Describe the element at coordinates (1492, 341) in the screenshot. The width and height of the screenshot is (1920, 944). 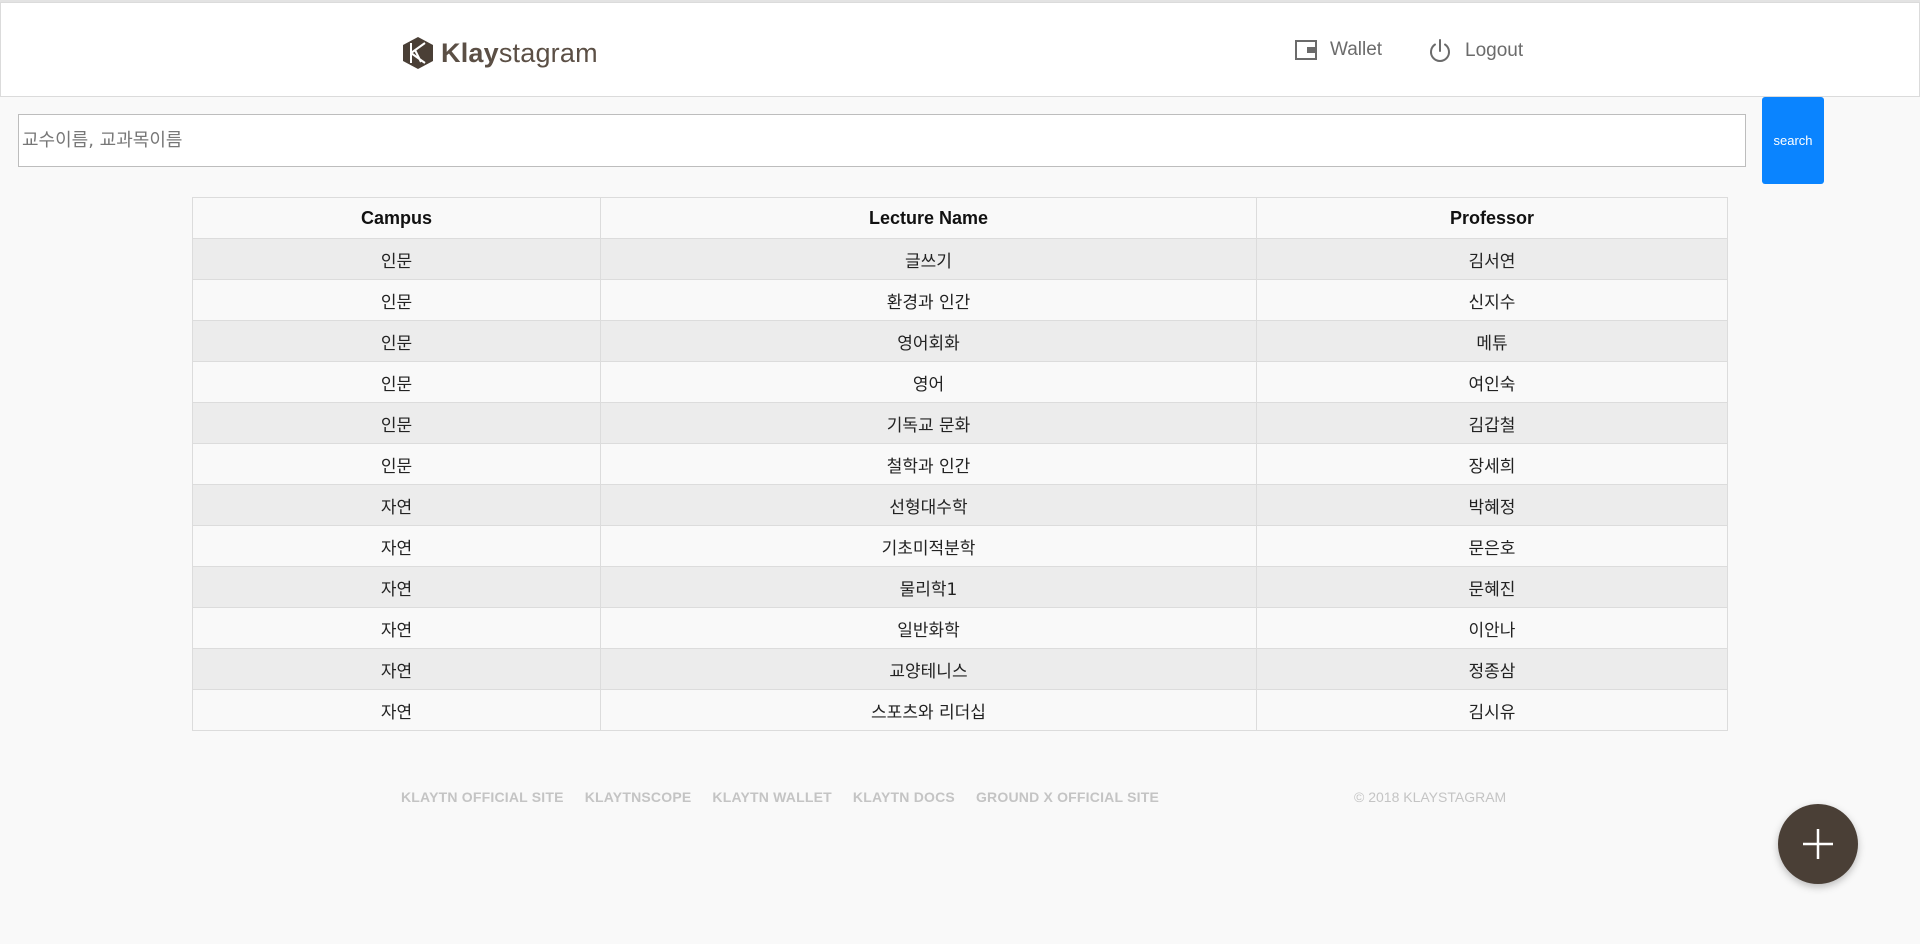
I see `professor-cell: 메튜` at that location.